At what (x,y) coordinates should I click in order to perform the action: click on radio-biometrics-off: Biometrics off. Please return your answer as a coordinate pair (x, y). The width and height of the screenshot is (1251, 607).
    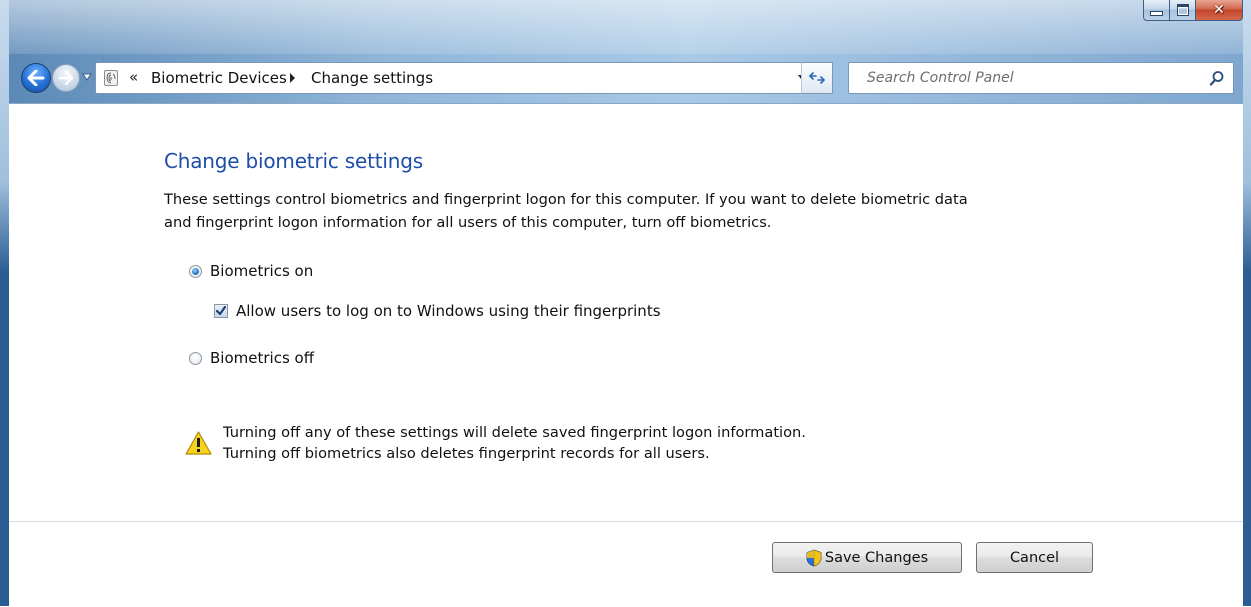
    Looking at the image, I should click on (251, 358).